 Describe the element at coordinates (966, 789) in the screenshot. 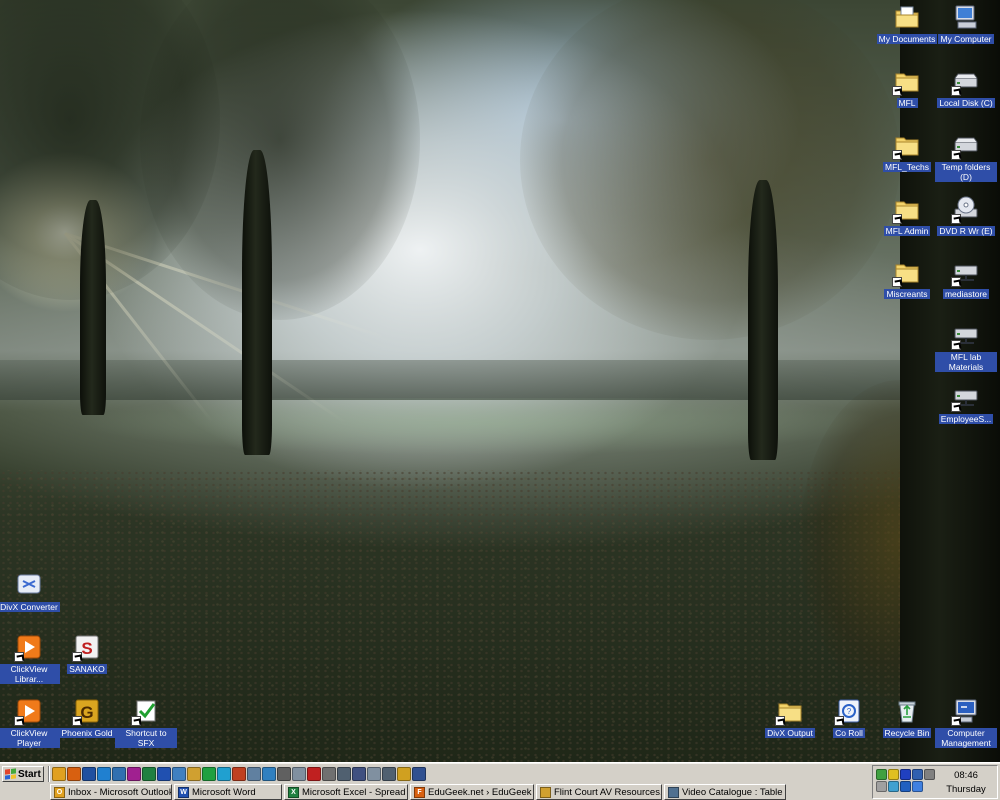

I see `clock-day: Thursday` at that location.